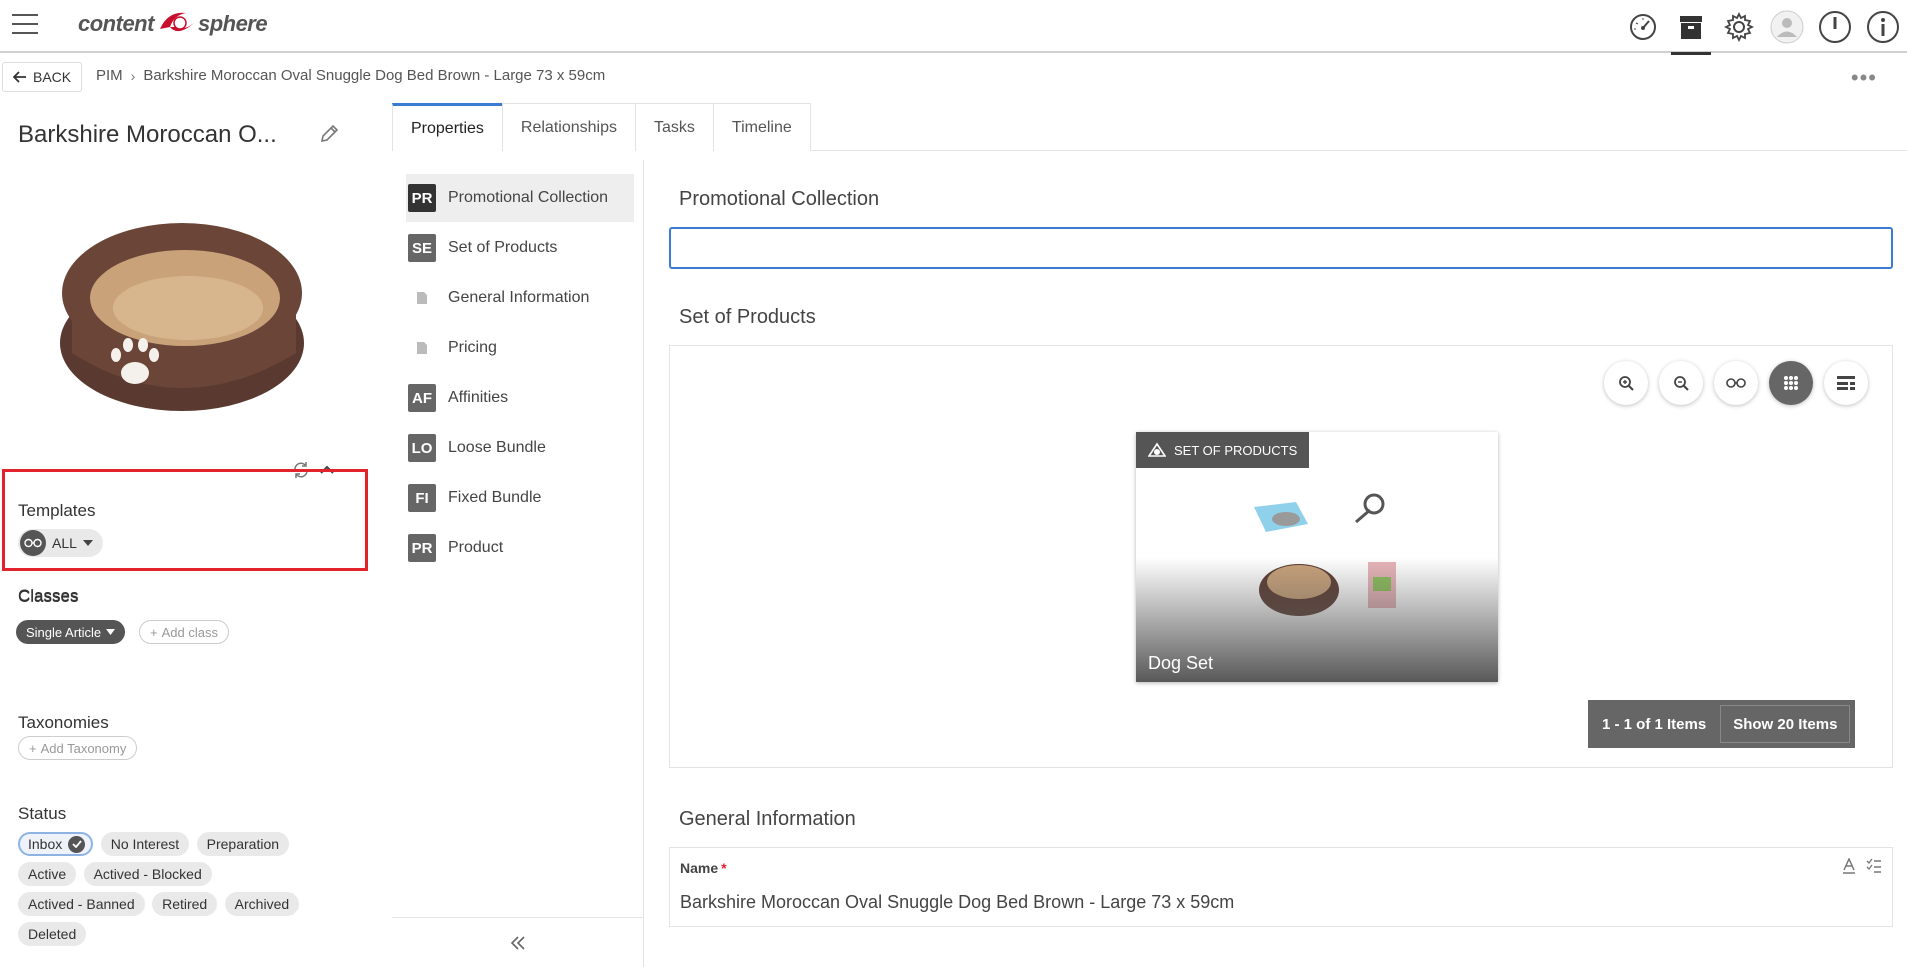 Image resolution: width=1907 pixels, height=967 pixels. Describe the element at coordinates (1739, 26) in the screenshot. I see `gear-icon` at that location.